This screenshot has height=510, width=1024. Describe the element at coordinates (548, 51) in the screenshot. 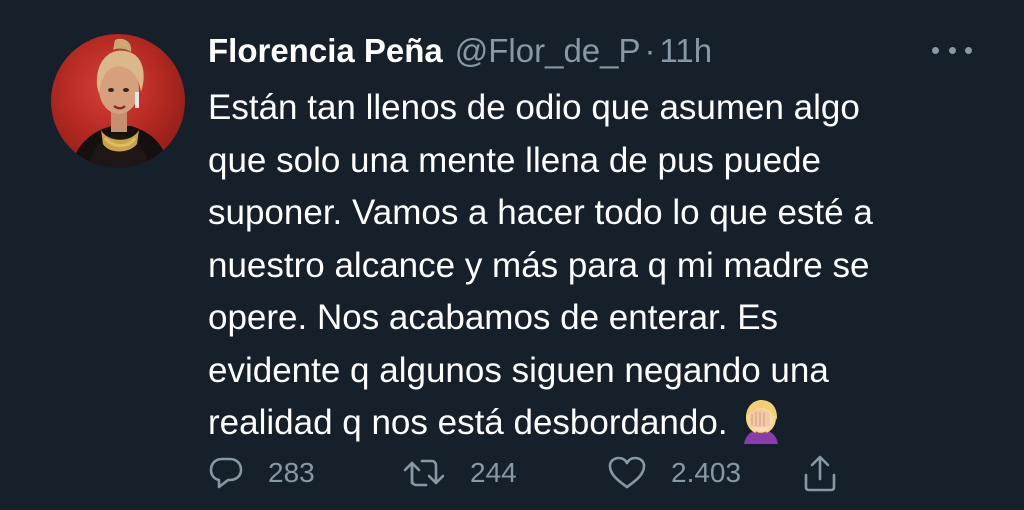

I see `author-handle: @Flor_de_P` at that location.